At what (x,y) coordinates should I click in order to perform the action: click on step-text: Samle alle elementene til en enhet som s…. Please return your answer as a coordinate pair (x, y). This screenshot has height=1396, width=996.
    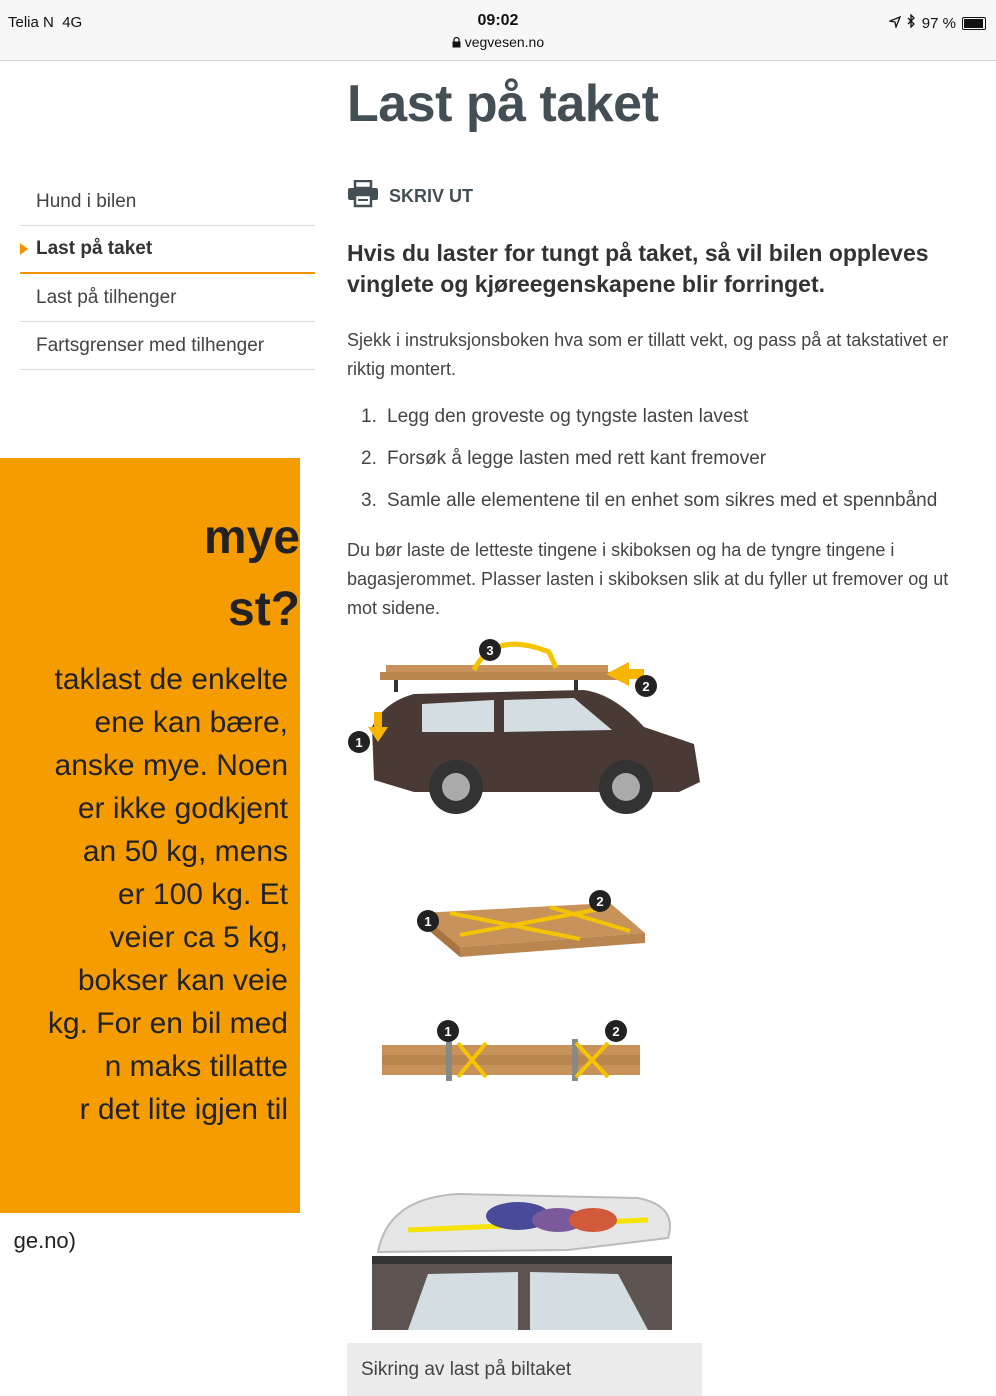
    Looking at the image, I should click on (662, 500).